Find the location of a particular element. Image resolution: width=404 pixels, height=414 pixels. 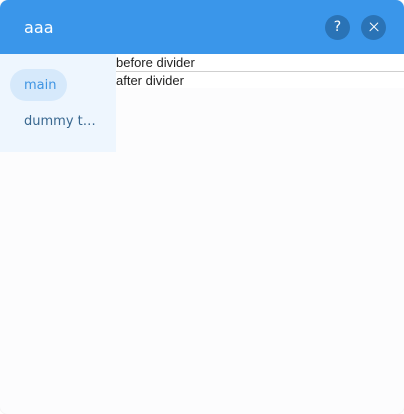

content-panel: before divider after divider is located at coordinates (260, 71).